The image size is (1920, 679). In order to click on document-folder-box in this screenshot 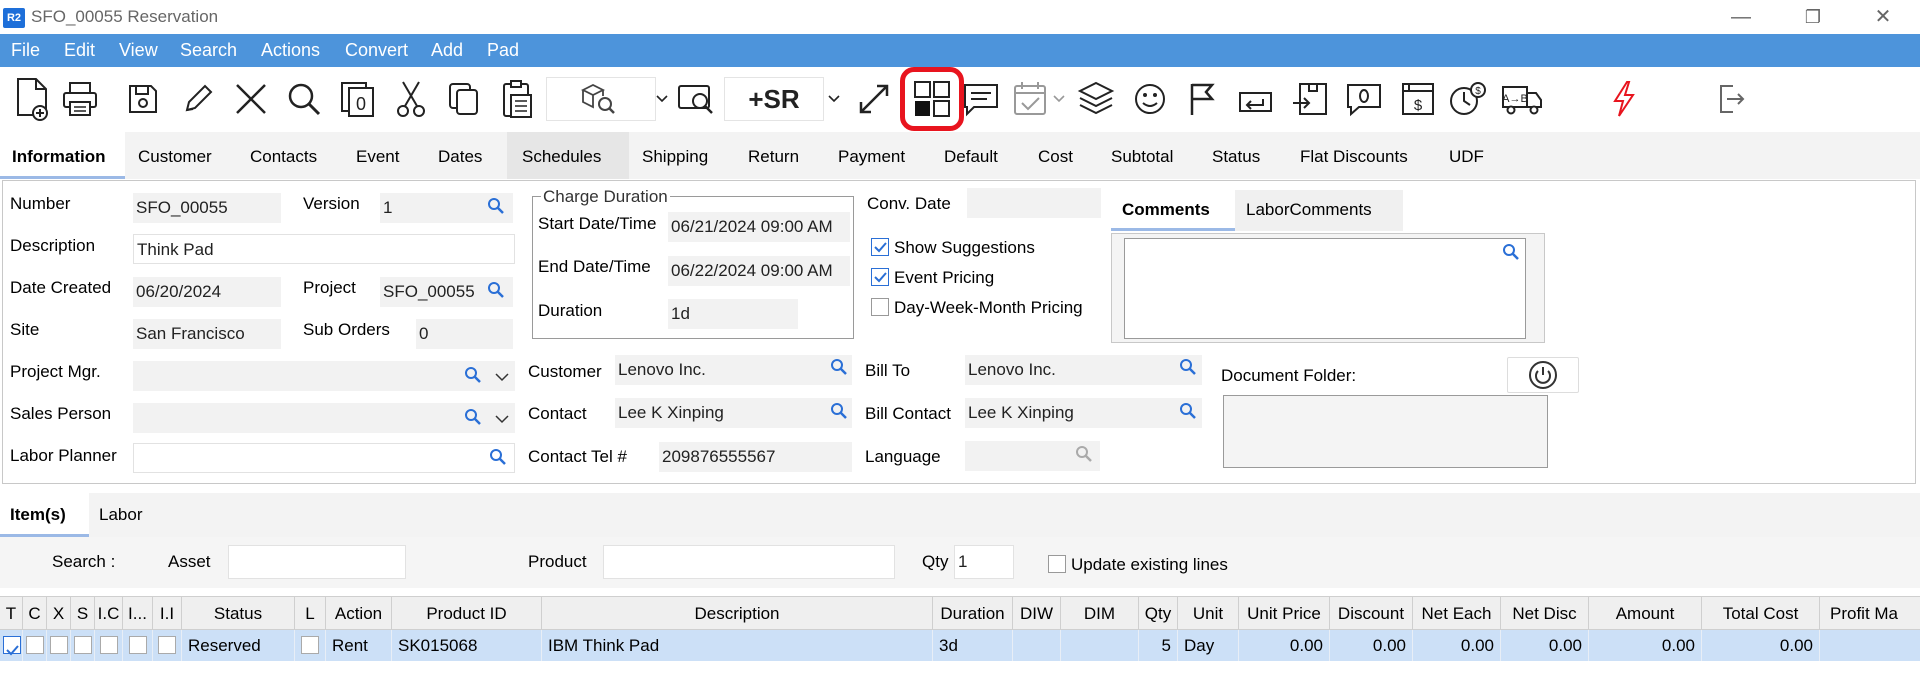, I will do `click(1385, 431)`.